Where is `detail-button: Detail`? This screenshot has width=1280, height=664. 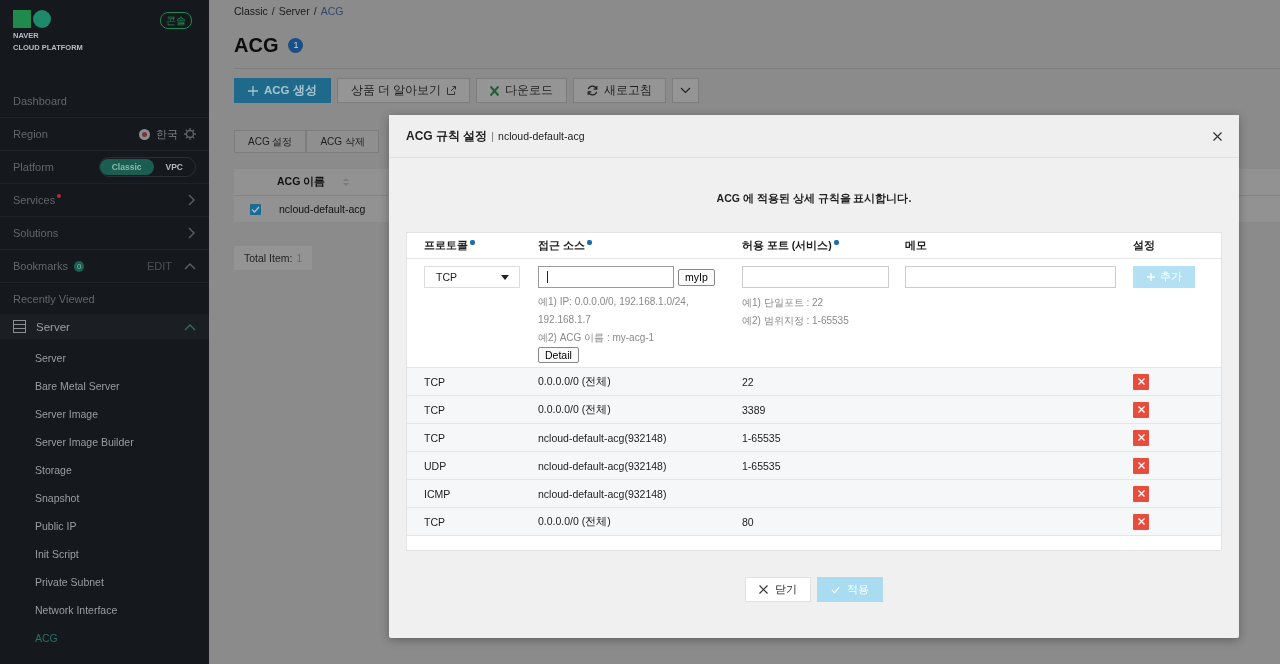
detail-button: Detail is located at coordinates (558, 355).